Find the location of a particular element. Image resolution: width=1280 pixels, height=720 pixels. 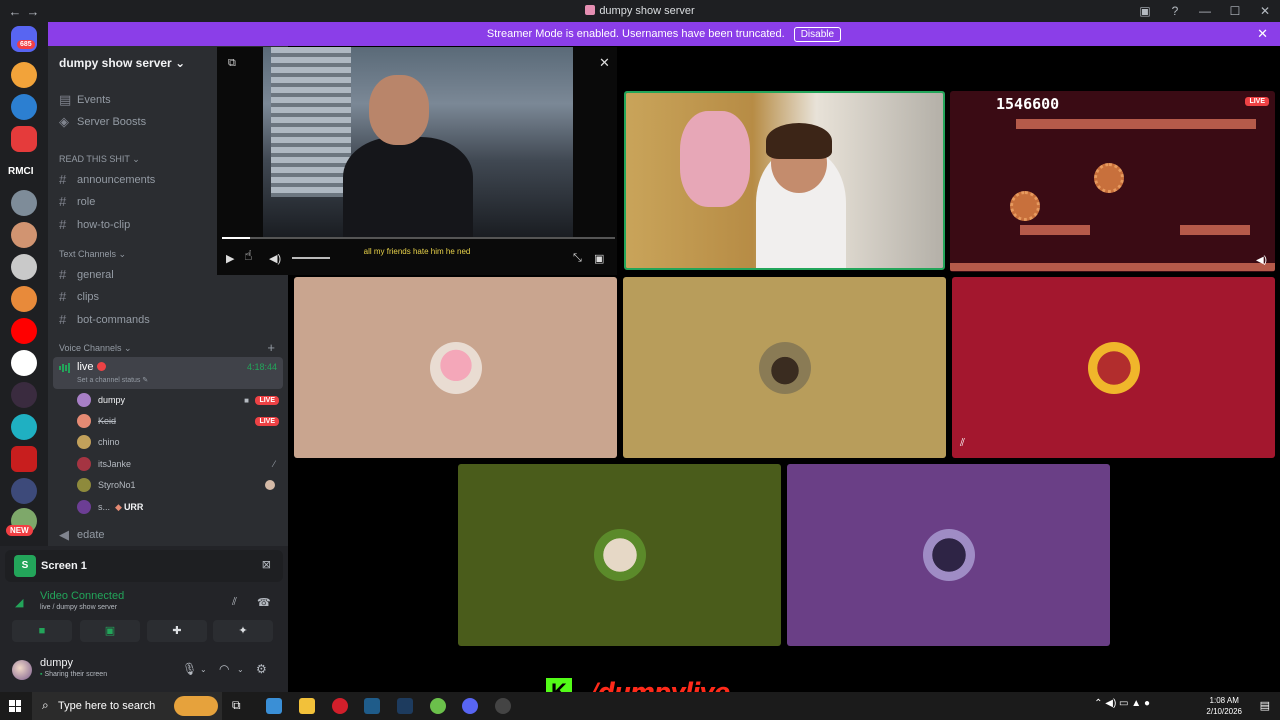

shrink-icon: ⤡ is located at coordinates (577, 258).